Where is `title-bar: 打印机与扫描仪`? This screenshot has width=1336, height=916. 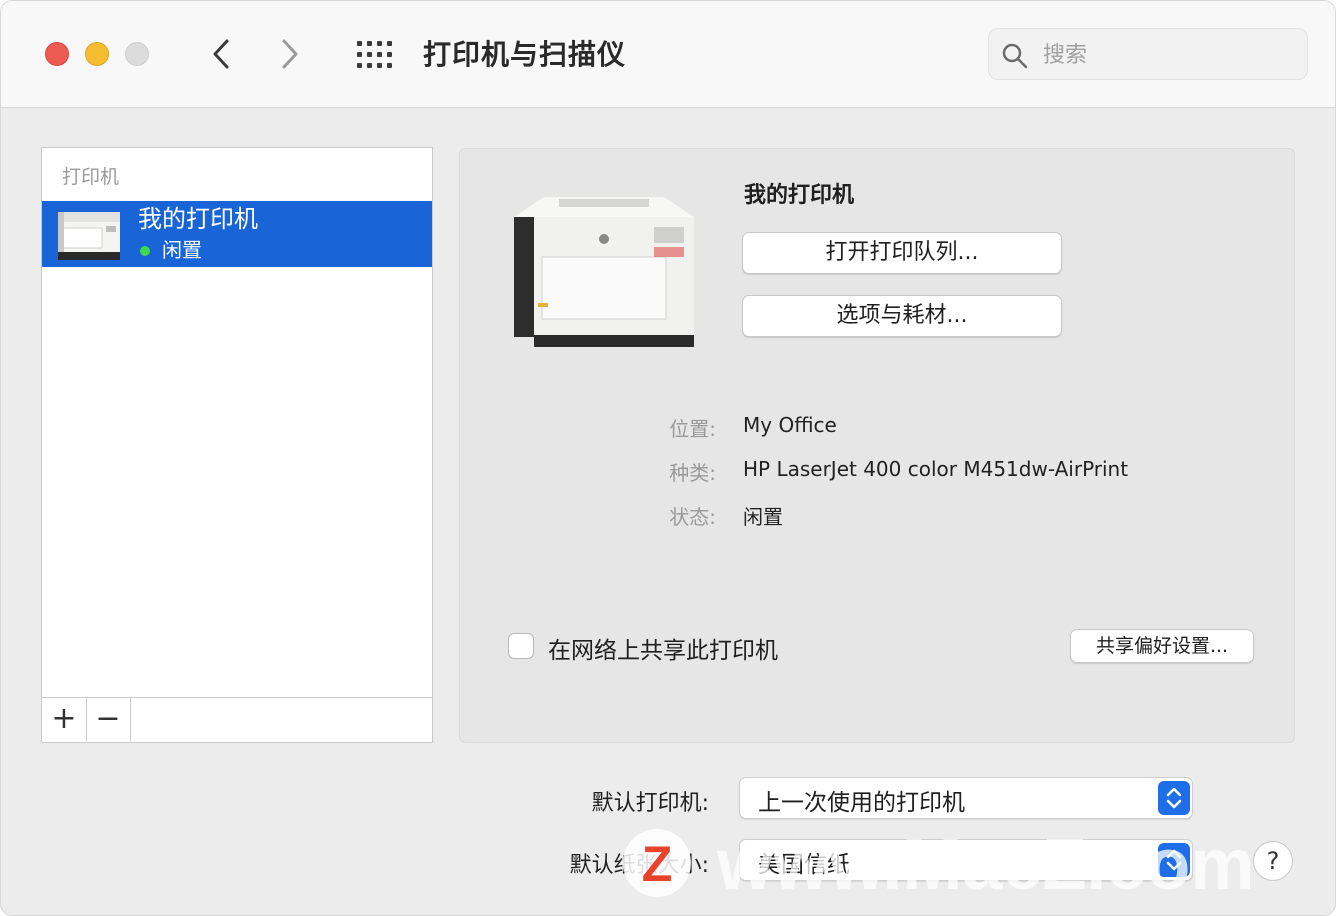
title-bar: 打印机与扫描仪 is located at coordinates (668, 54).